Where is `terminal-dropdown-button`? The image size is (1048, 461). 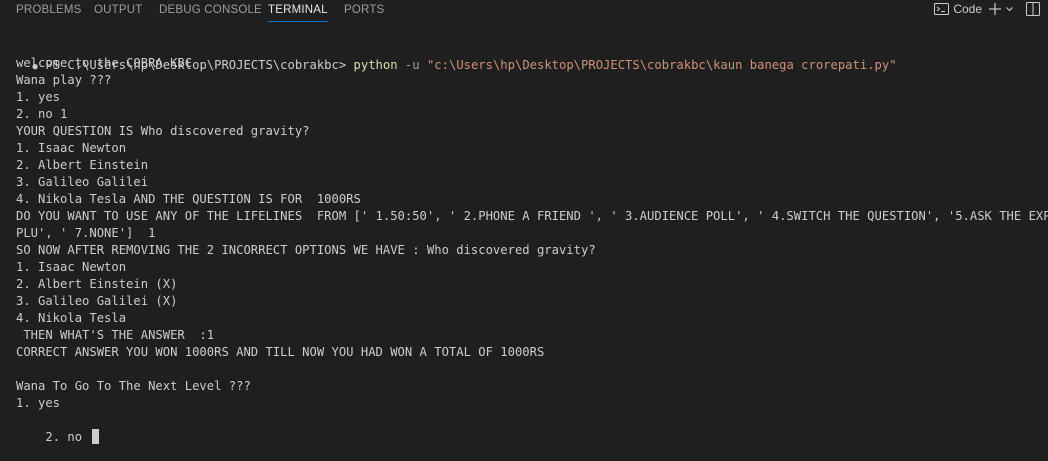
terminal-dropdown-button is located at coordinates (1009, 9).